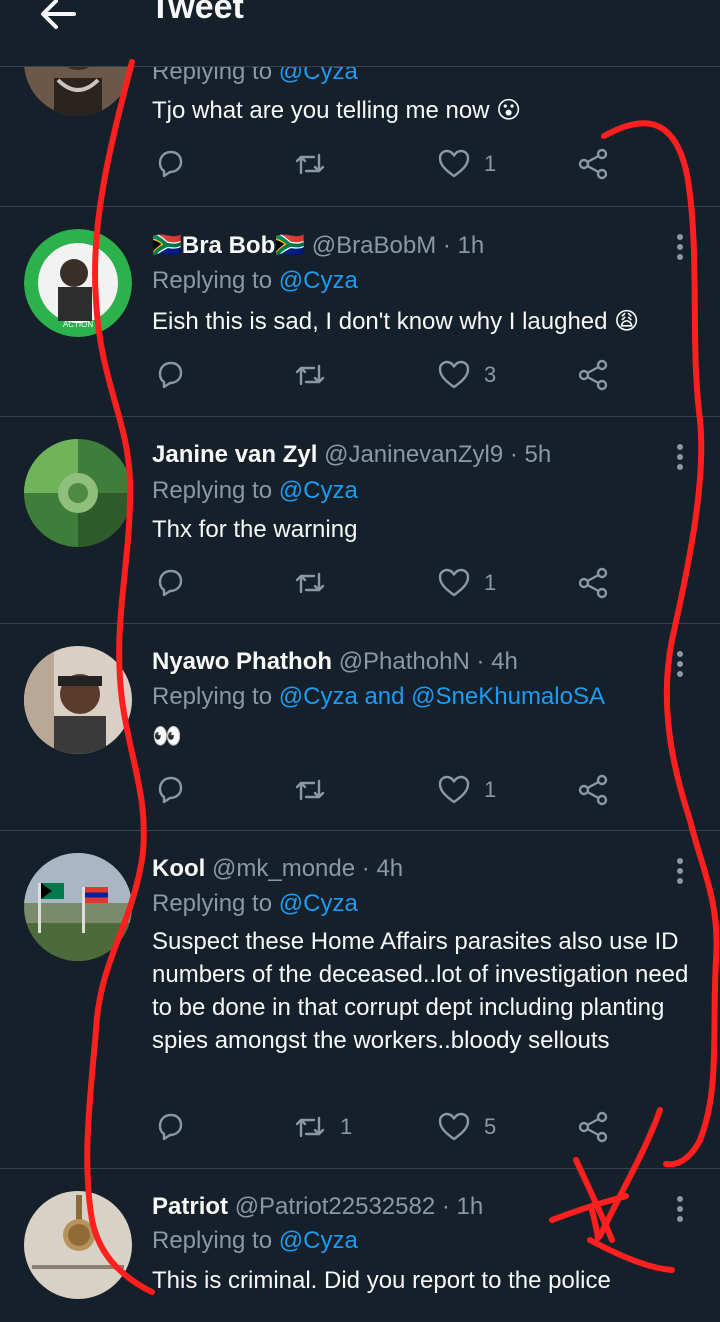  What do you see at coordinates (190, 1206) in the screenshot?
I see `display-name: Patriot` at bounding box center [190, 1206].